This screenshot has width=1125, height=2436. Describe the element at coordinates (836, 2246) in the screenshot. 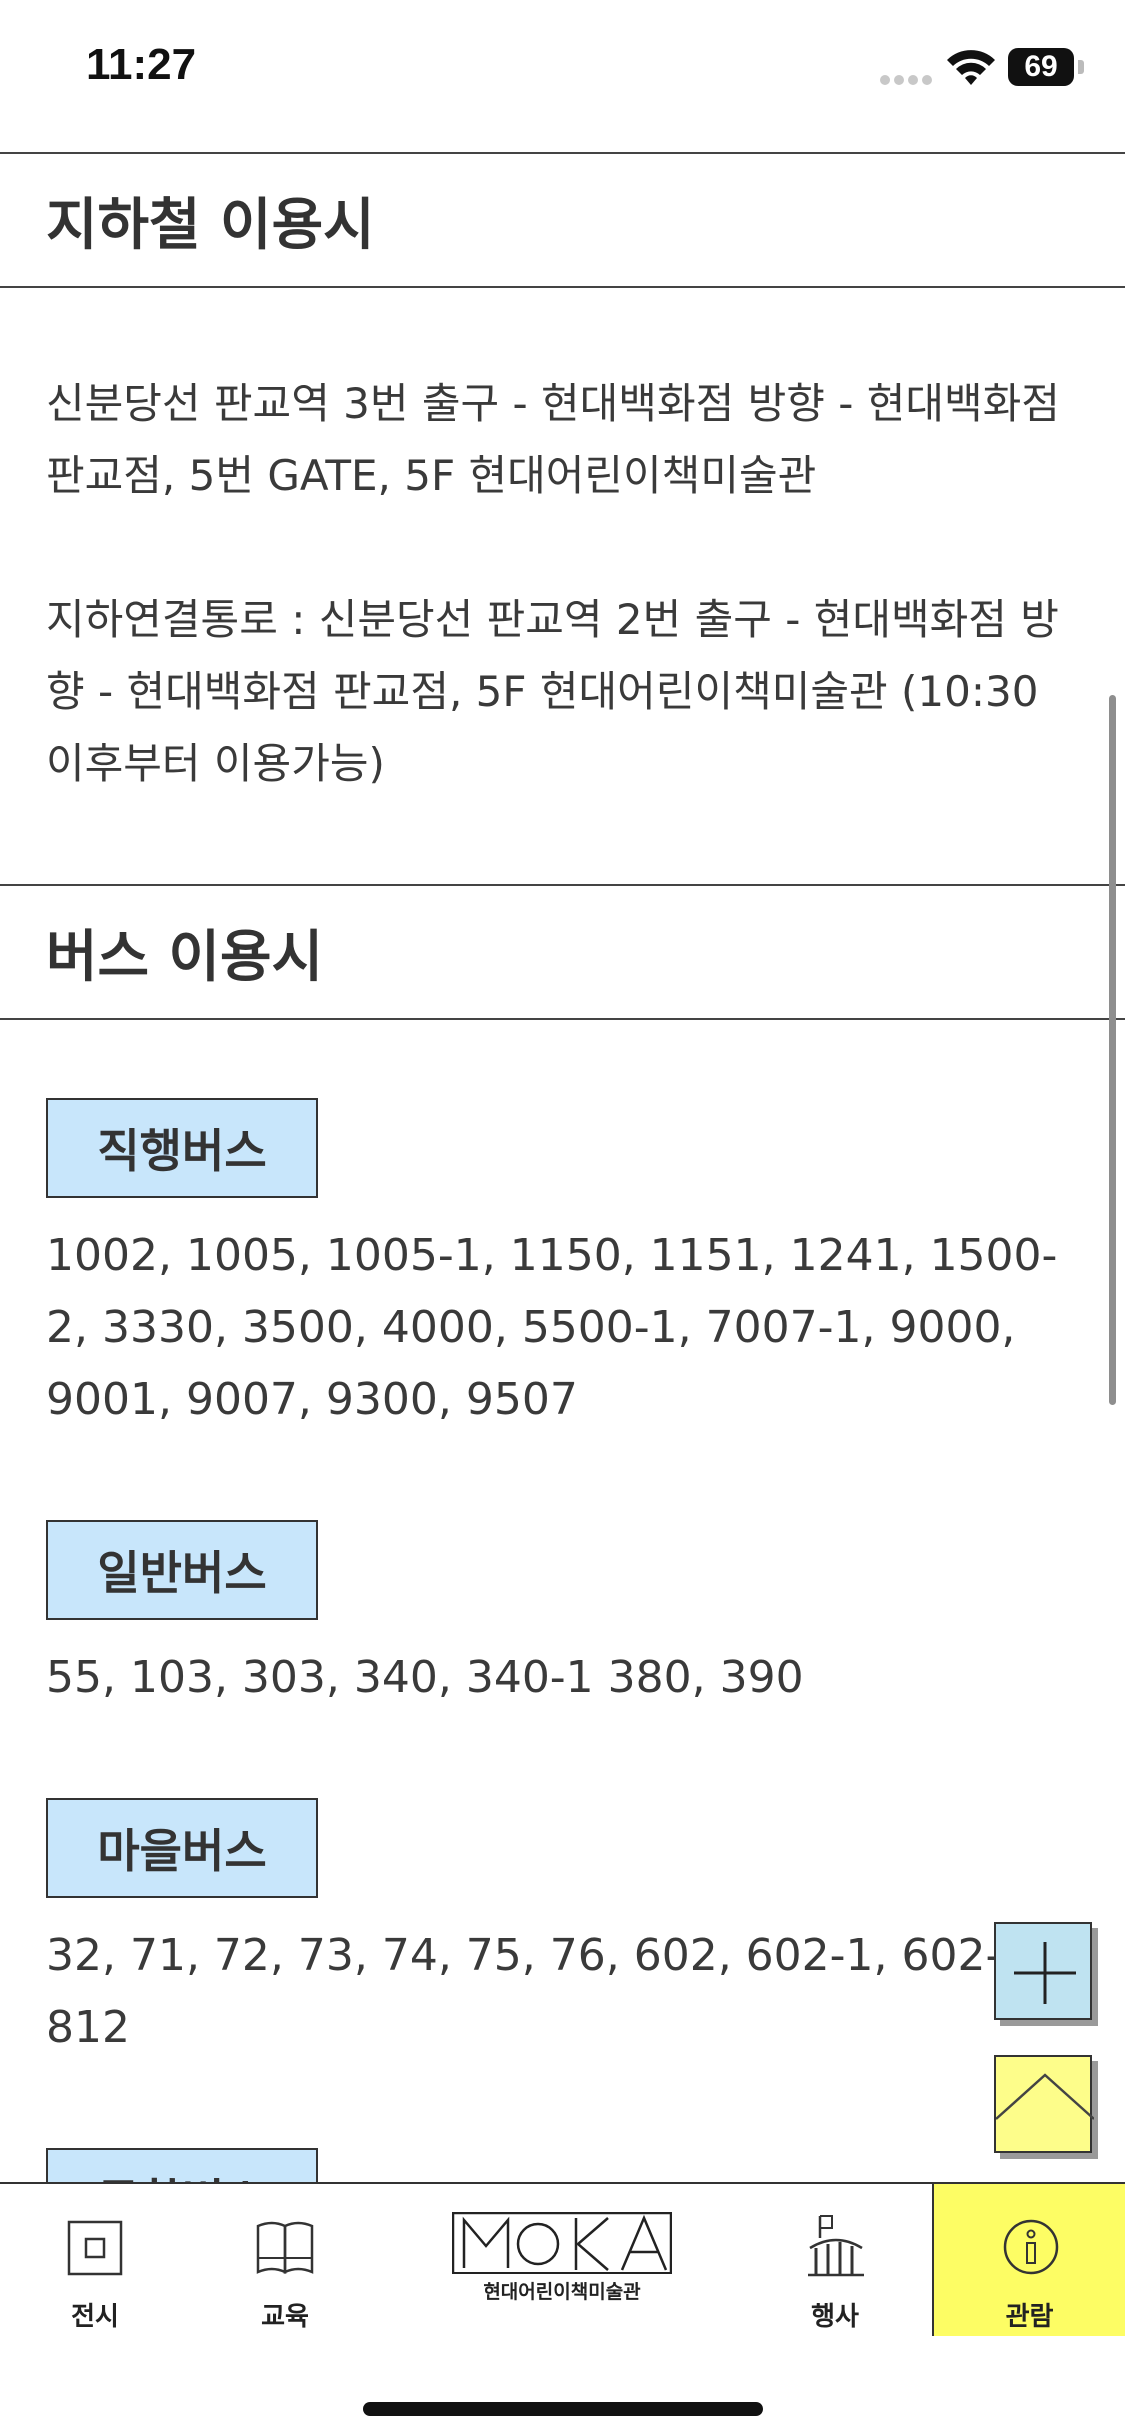

I see `event-building-icon` at that location.